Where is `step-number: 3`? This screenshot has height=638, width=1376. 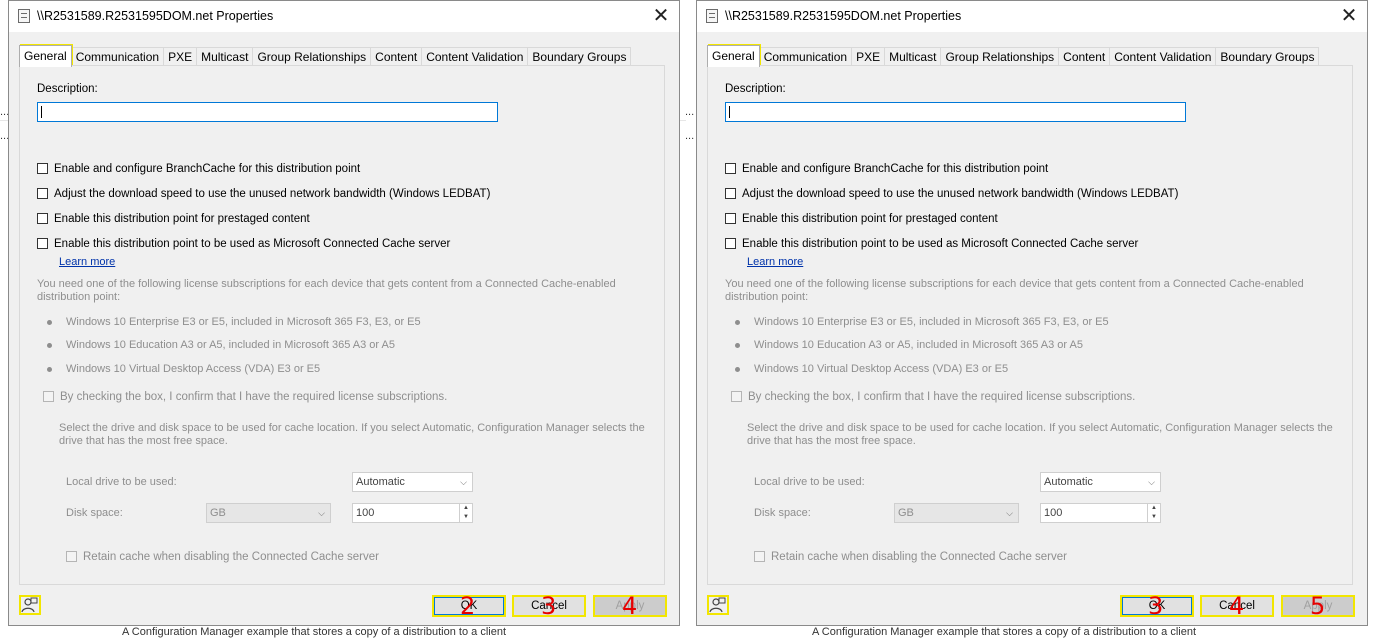 step-number: 3 is located at coordinates (1156, 606).